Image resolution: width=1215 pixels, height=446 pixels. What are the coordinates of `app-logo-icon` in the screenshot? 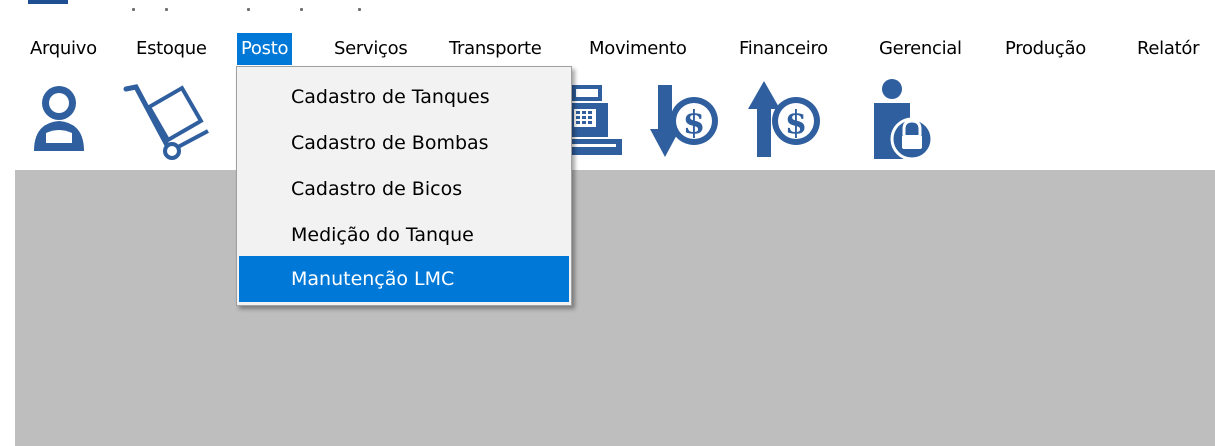 It's located at (48, 2).